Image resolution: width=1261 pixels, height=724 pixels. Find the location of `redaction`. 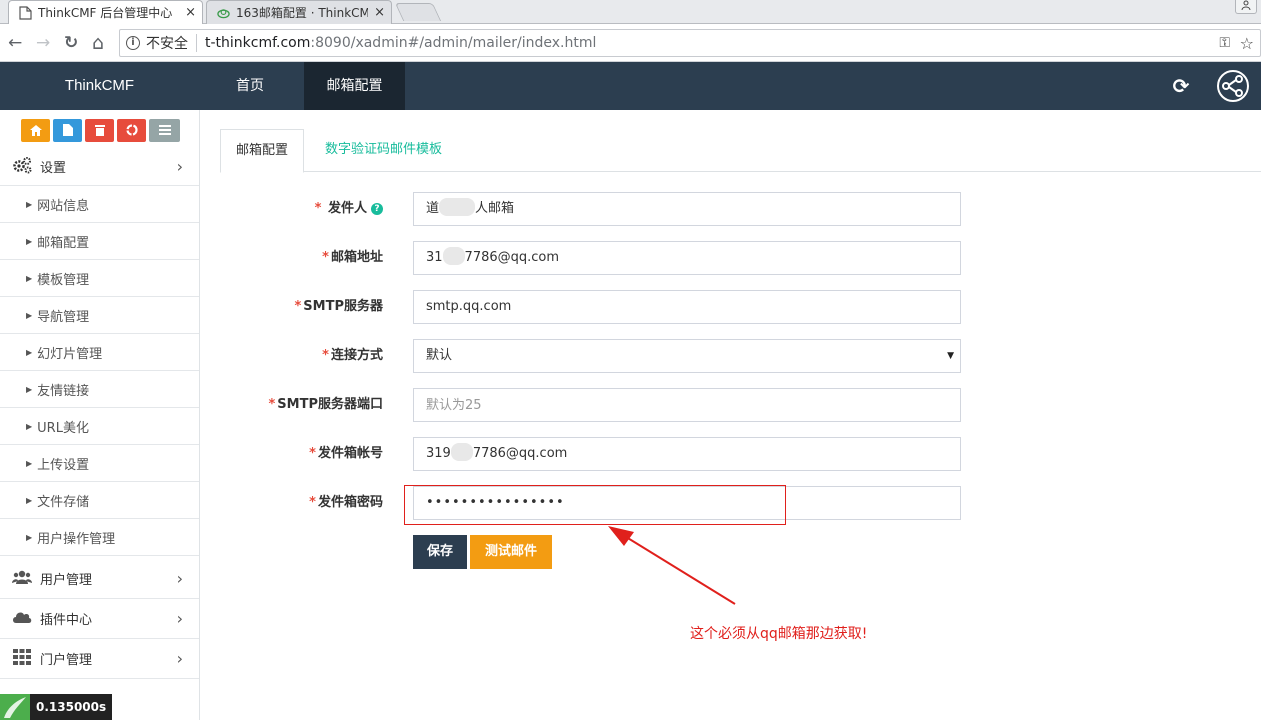

redaction is located at coordinates (461, 452).